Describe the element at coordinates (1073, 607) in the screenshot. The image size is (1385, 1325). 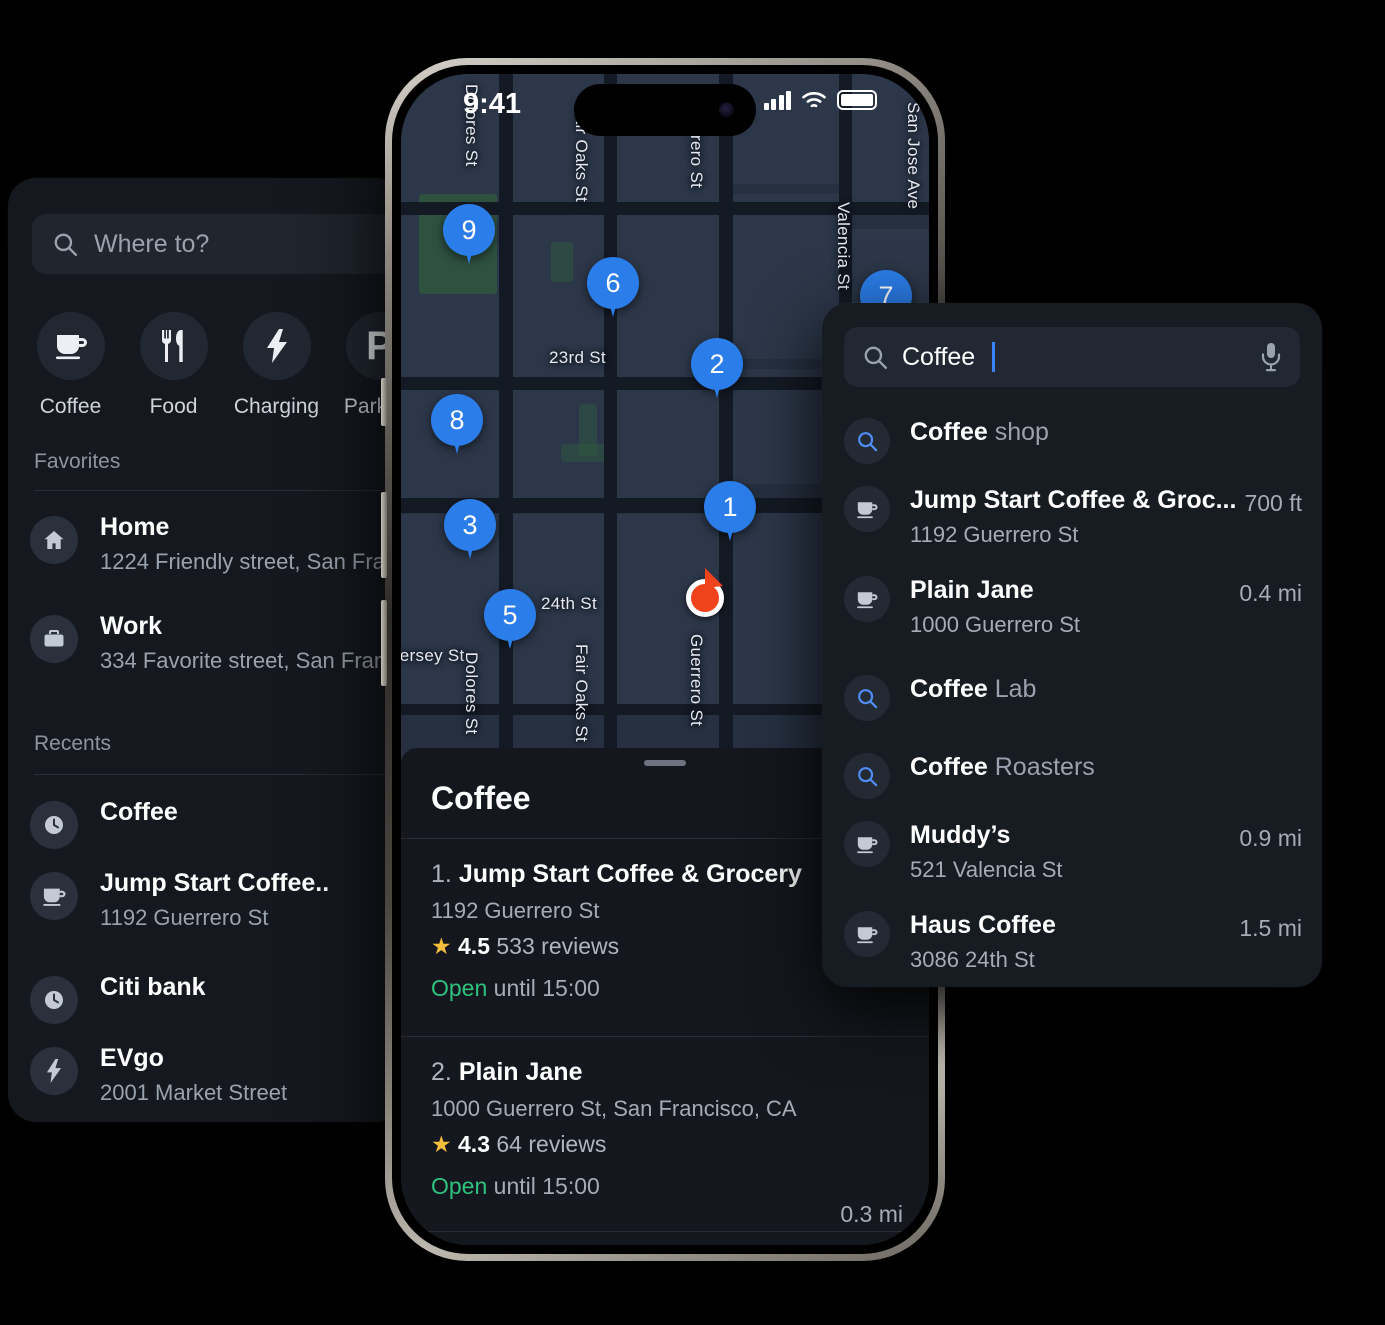
I see `suggestion-plain-jane: Plain Jane 1000 Guerrero St 0.4 mi` at that location.